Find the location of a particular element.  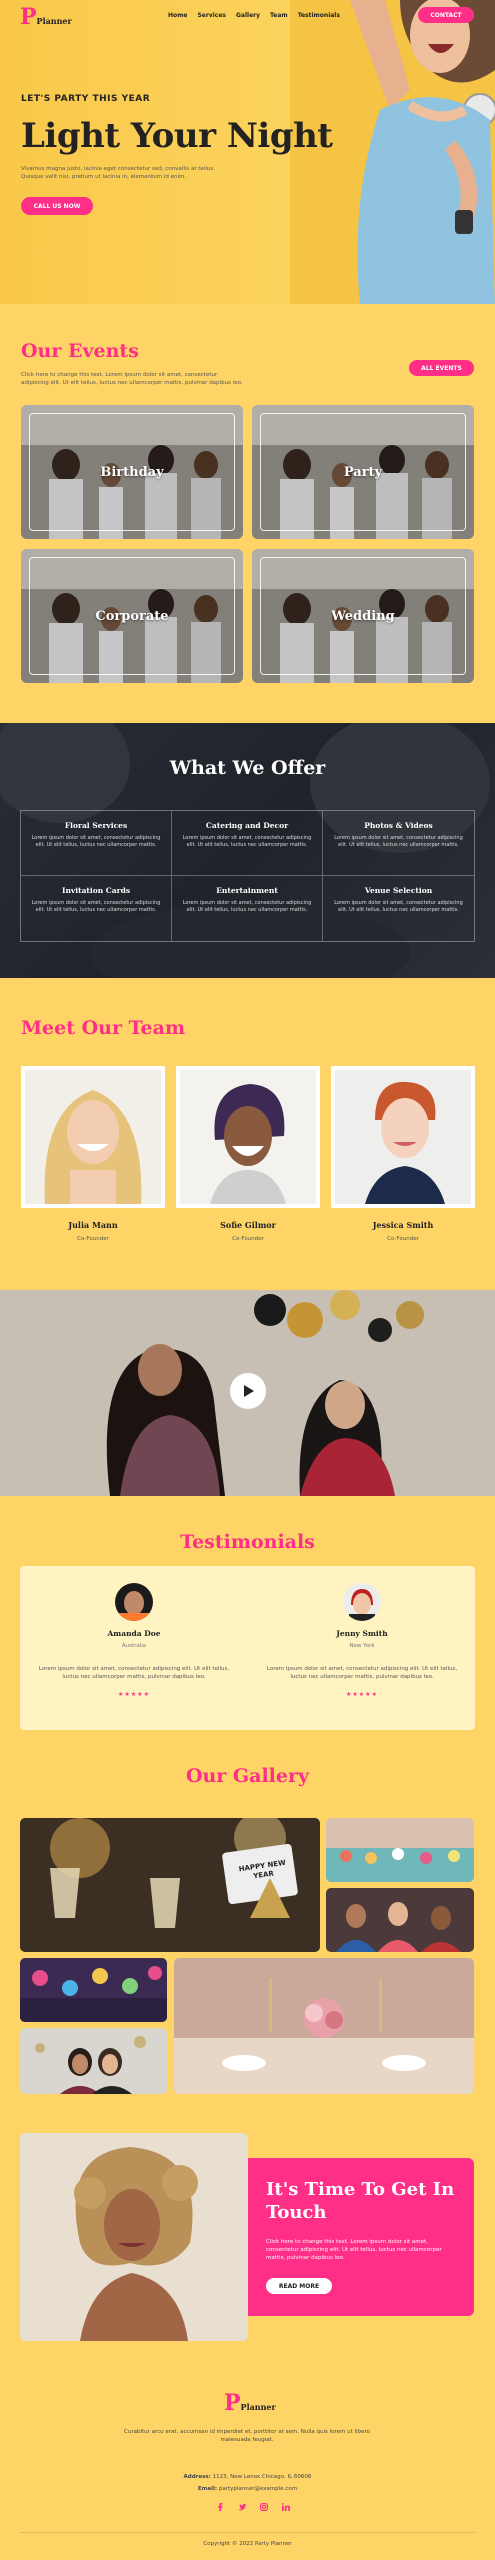

event-card-label: Corporate is located at coordinates (132, 616).